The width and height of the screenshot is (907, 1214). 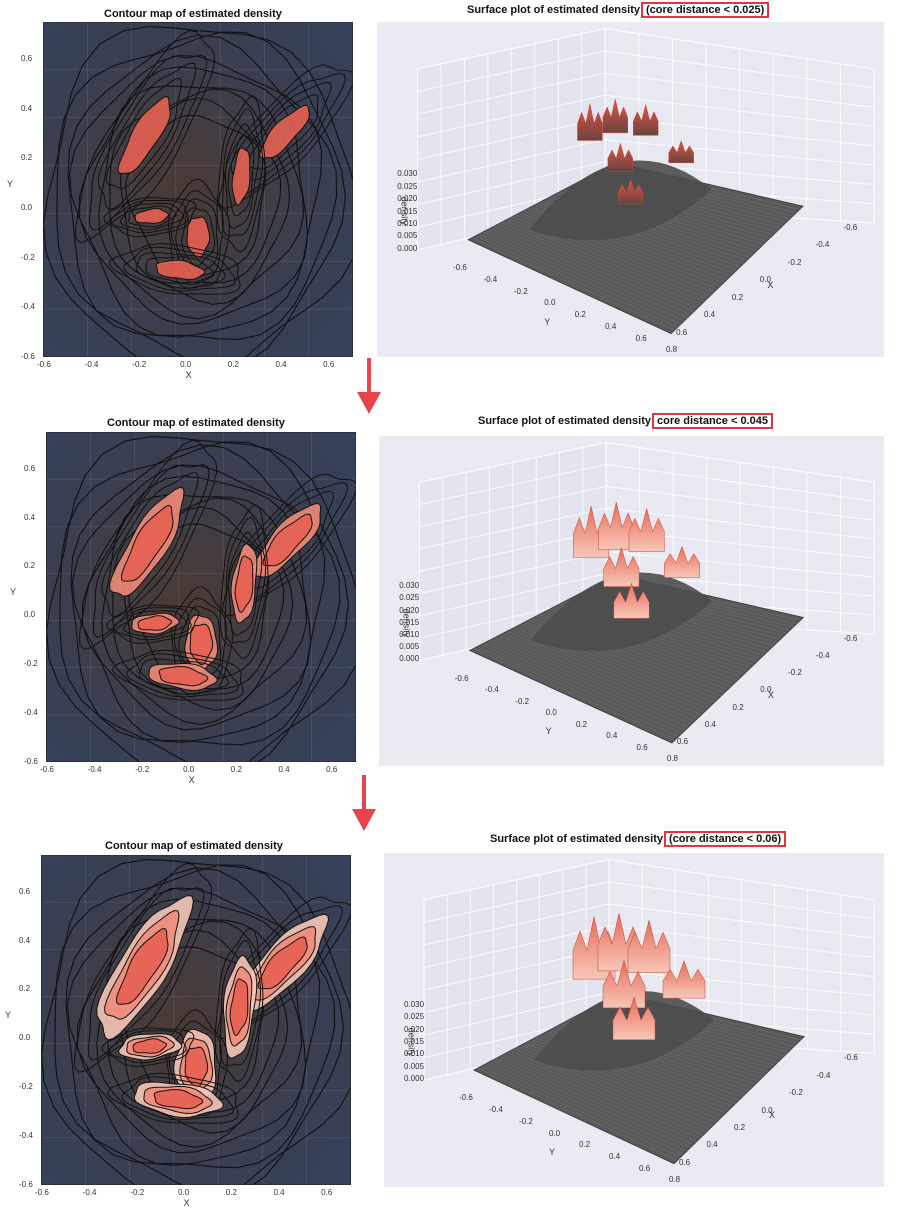 What do you see at coordinates (712, 421) in the screenshot?
I see `core-distance-badge: core distance < 0.045` at bounding box center [712, 421].